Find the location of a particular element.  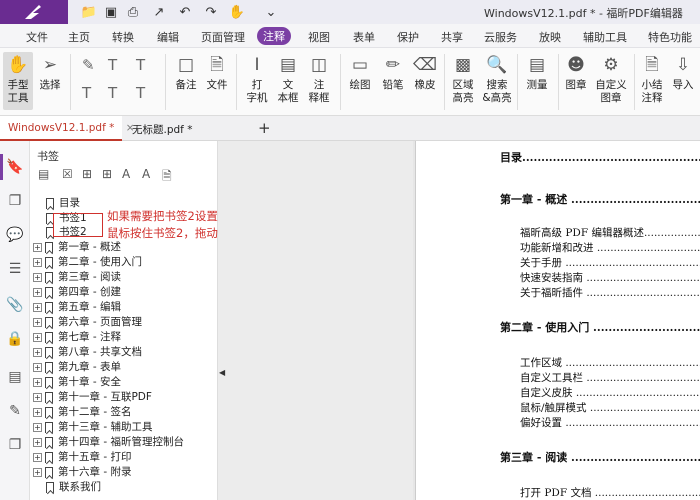

bookmark-item: 联系我们 is located at coordinates (73, 487).